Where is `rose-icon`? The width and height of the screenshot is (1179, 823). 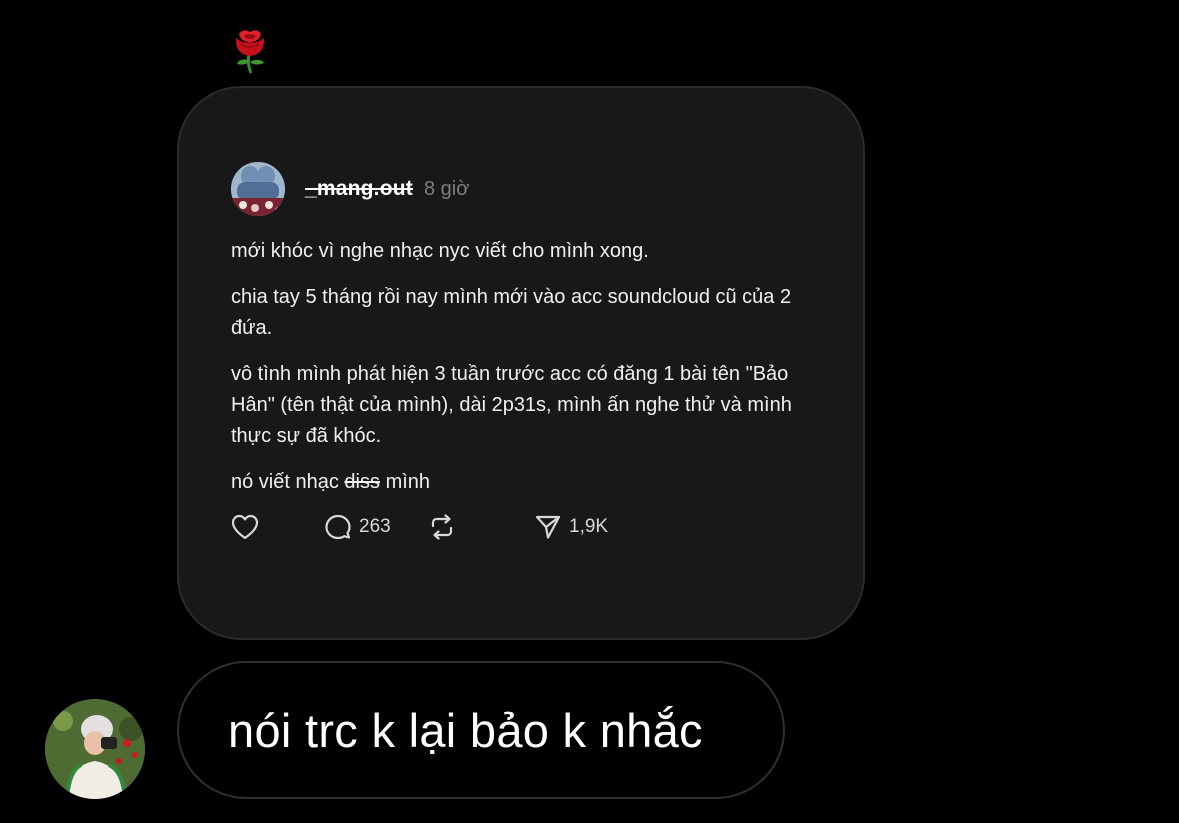 rose-icon is located at coordinates (250, 52).